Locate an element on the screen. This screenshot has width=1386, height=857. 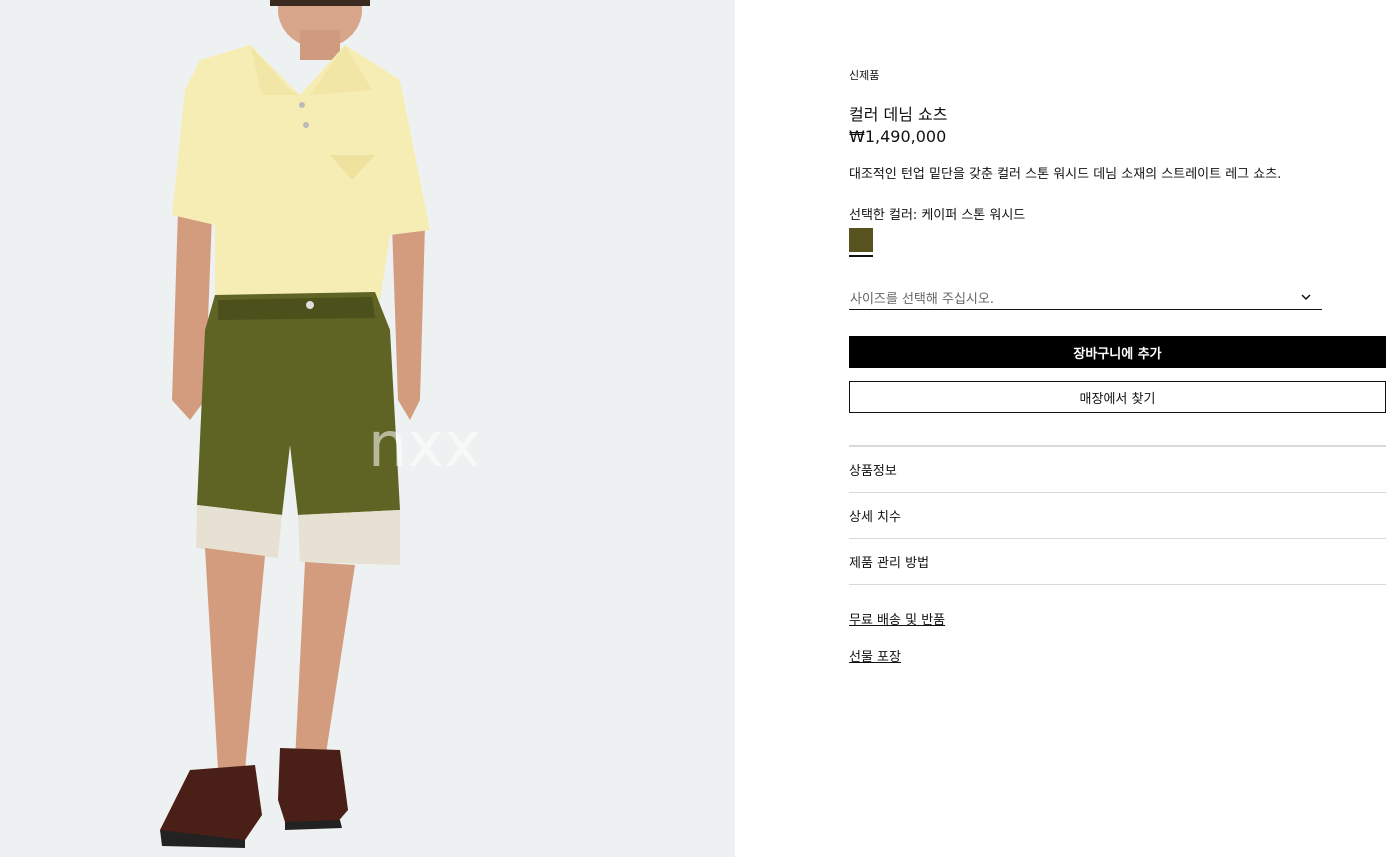
selected-color-value: 케이퍼 스톤 워시드 is located at coordinates (973, 215).